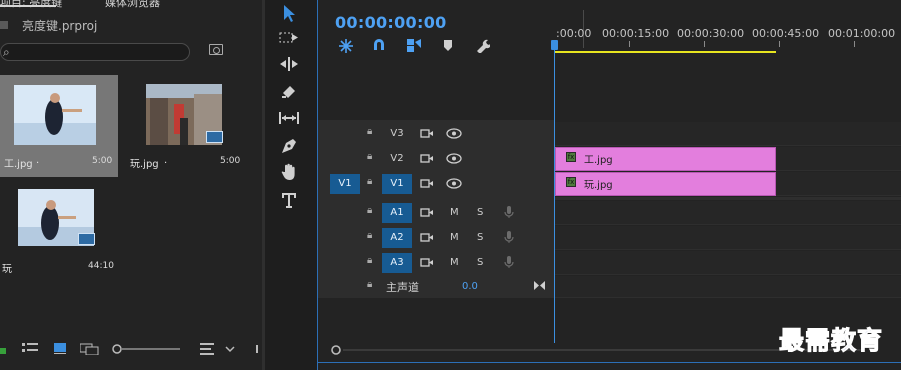 Image resolution: width=901 pixels, height=370 pixels. Describe the element at coordinates (397, 238) in the screenshot. I see `track-target-toggle: A2` at that location.